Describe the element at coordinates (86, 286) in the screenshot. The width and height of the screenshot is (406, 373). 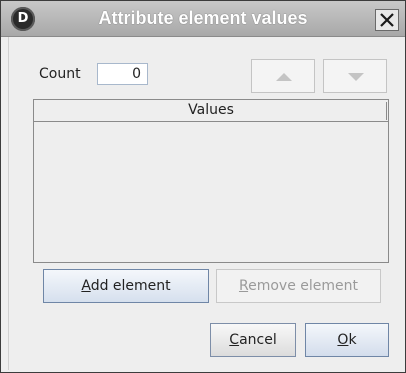
I see `add-mnemonic: A` at that location.